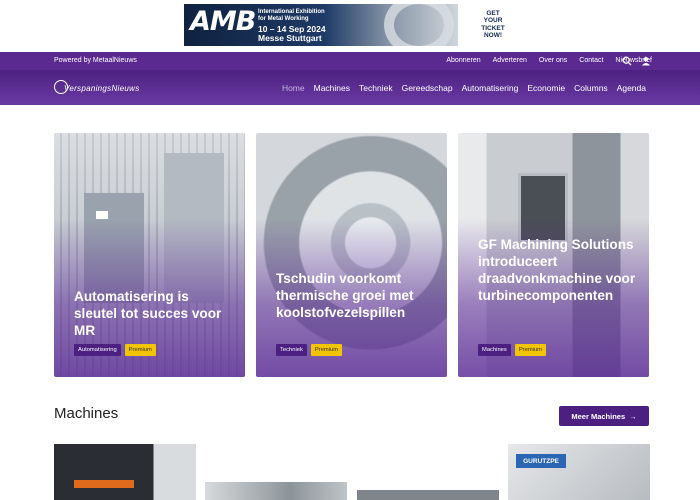  What do you see at coordinates (631, 88) in the screenshot?
I see `nav-item-agenda: Agenda` at bounding box center [631, 88].